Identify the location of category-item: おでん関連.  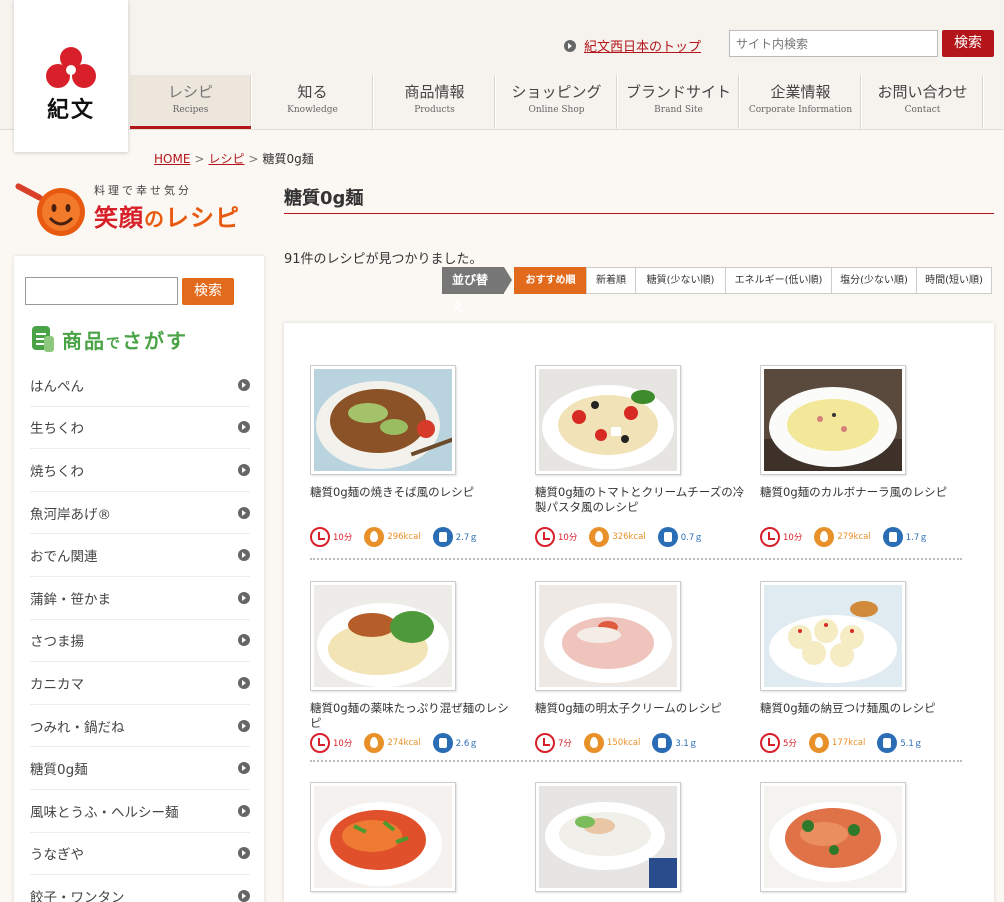
(140, 555).